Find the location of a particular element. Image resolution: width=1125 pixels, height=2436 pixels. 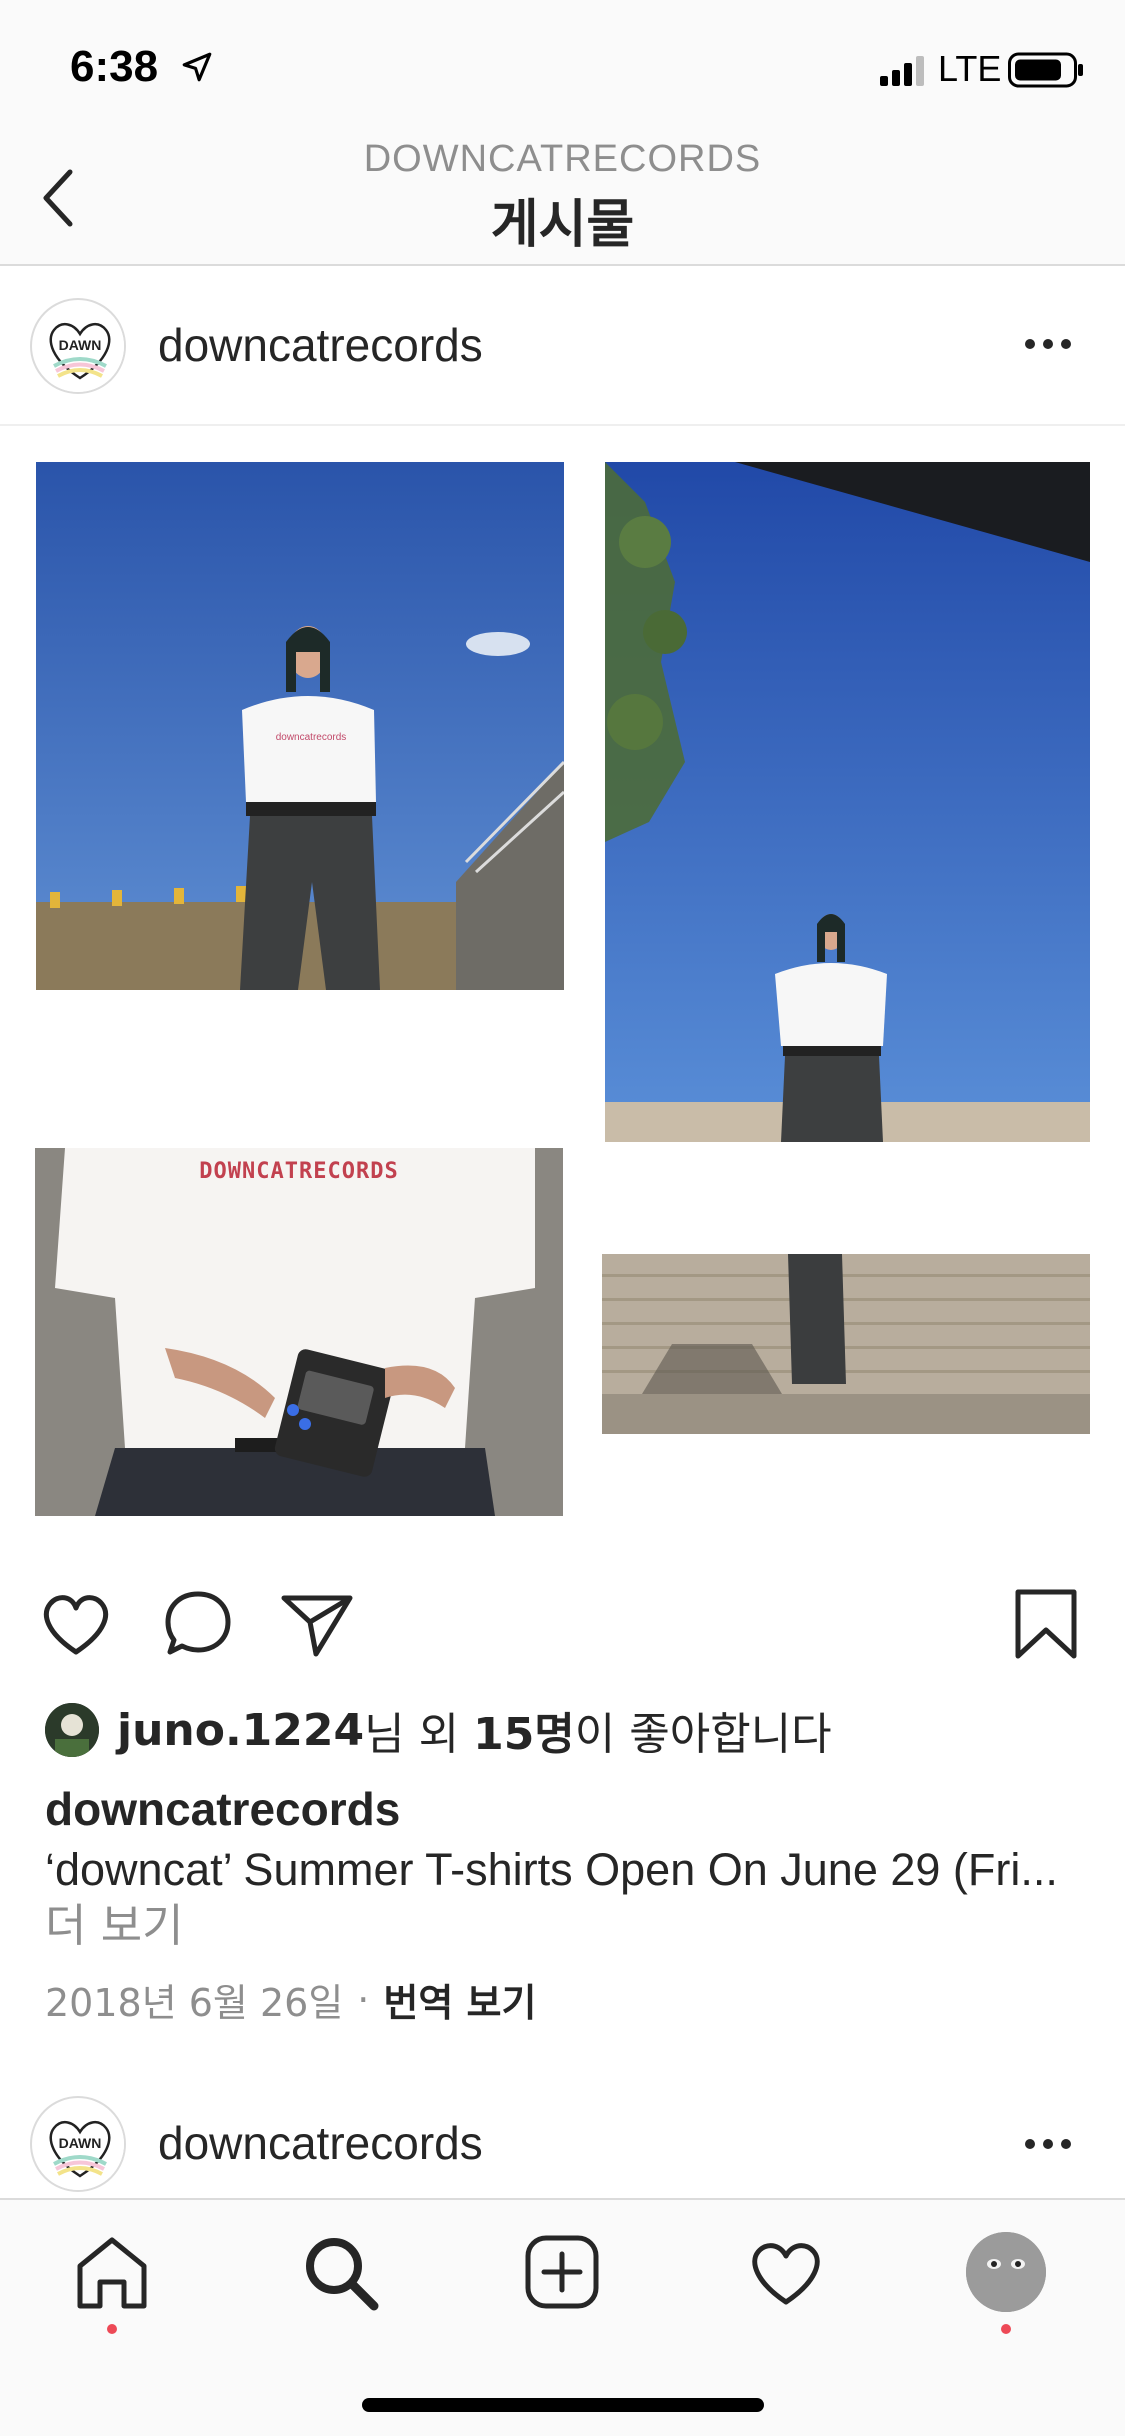

paper-plane-icon is located at coordinates (318, 1624).